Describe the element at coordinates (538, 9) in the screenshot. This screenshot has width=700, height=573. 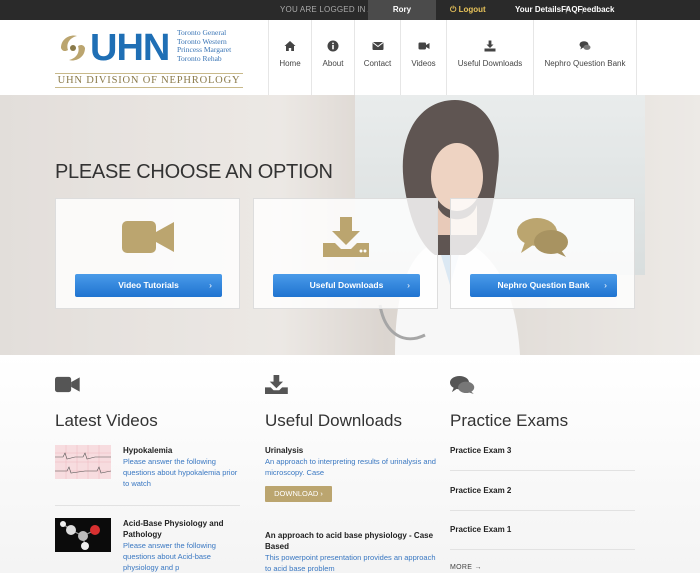
I see `your-details-link: Your Details` at that location.